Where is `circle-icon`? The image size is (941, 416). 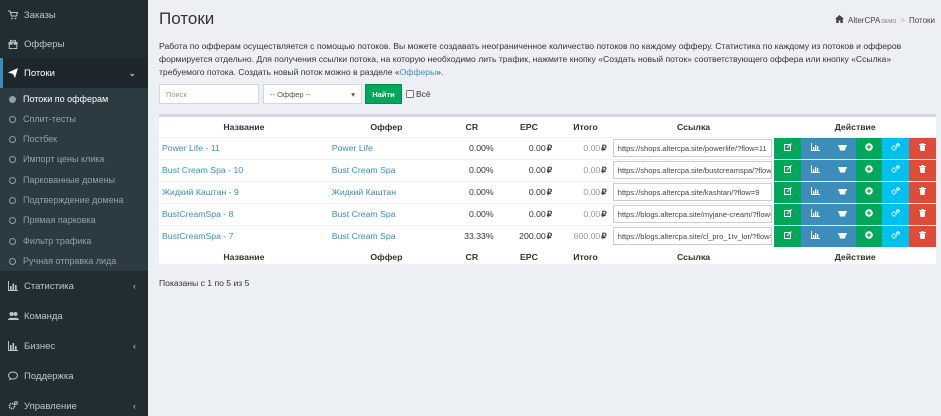 circle-icon is located at coordinates (12, 180).